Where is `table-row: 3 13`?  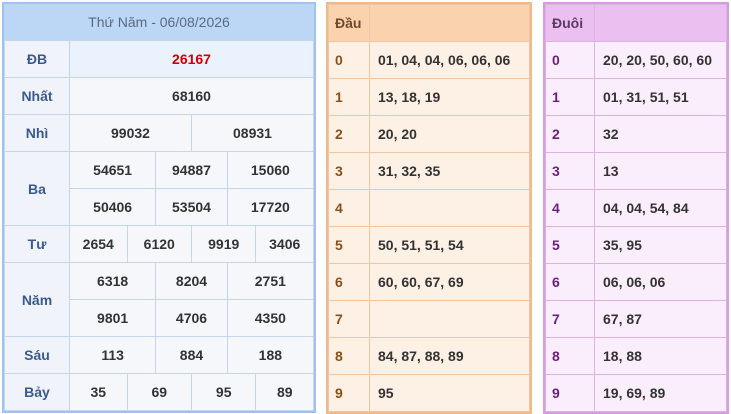 table-row: 3 13 is located at coordinates (636, 171).